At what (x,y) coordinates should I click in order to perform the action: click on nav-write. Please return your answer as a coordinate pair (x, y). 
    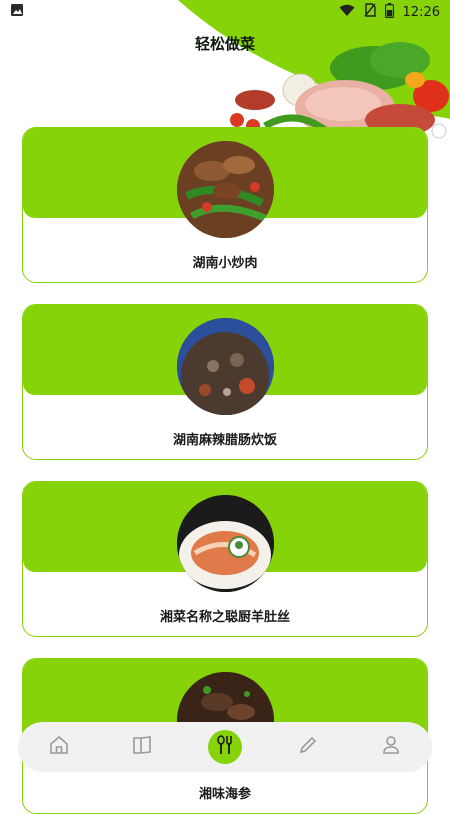
    Looking at the image, I should click on (308, 747).